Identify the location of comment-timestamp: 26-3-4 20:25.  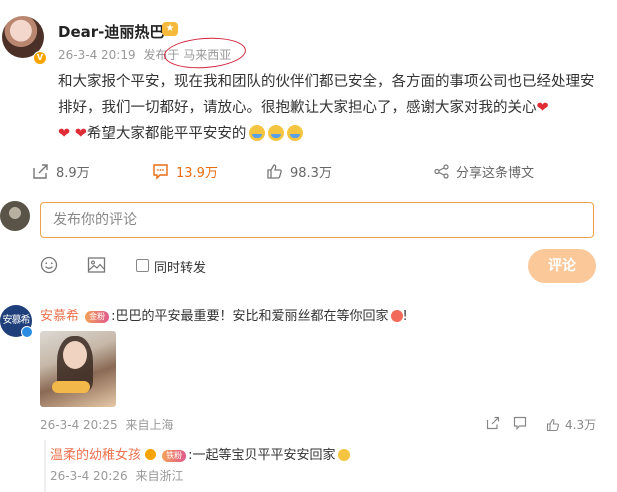
(79, 425).